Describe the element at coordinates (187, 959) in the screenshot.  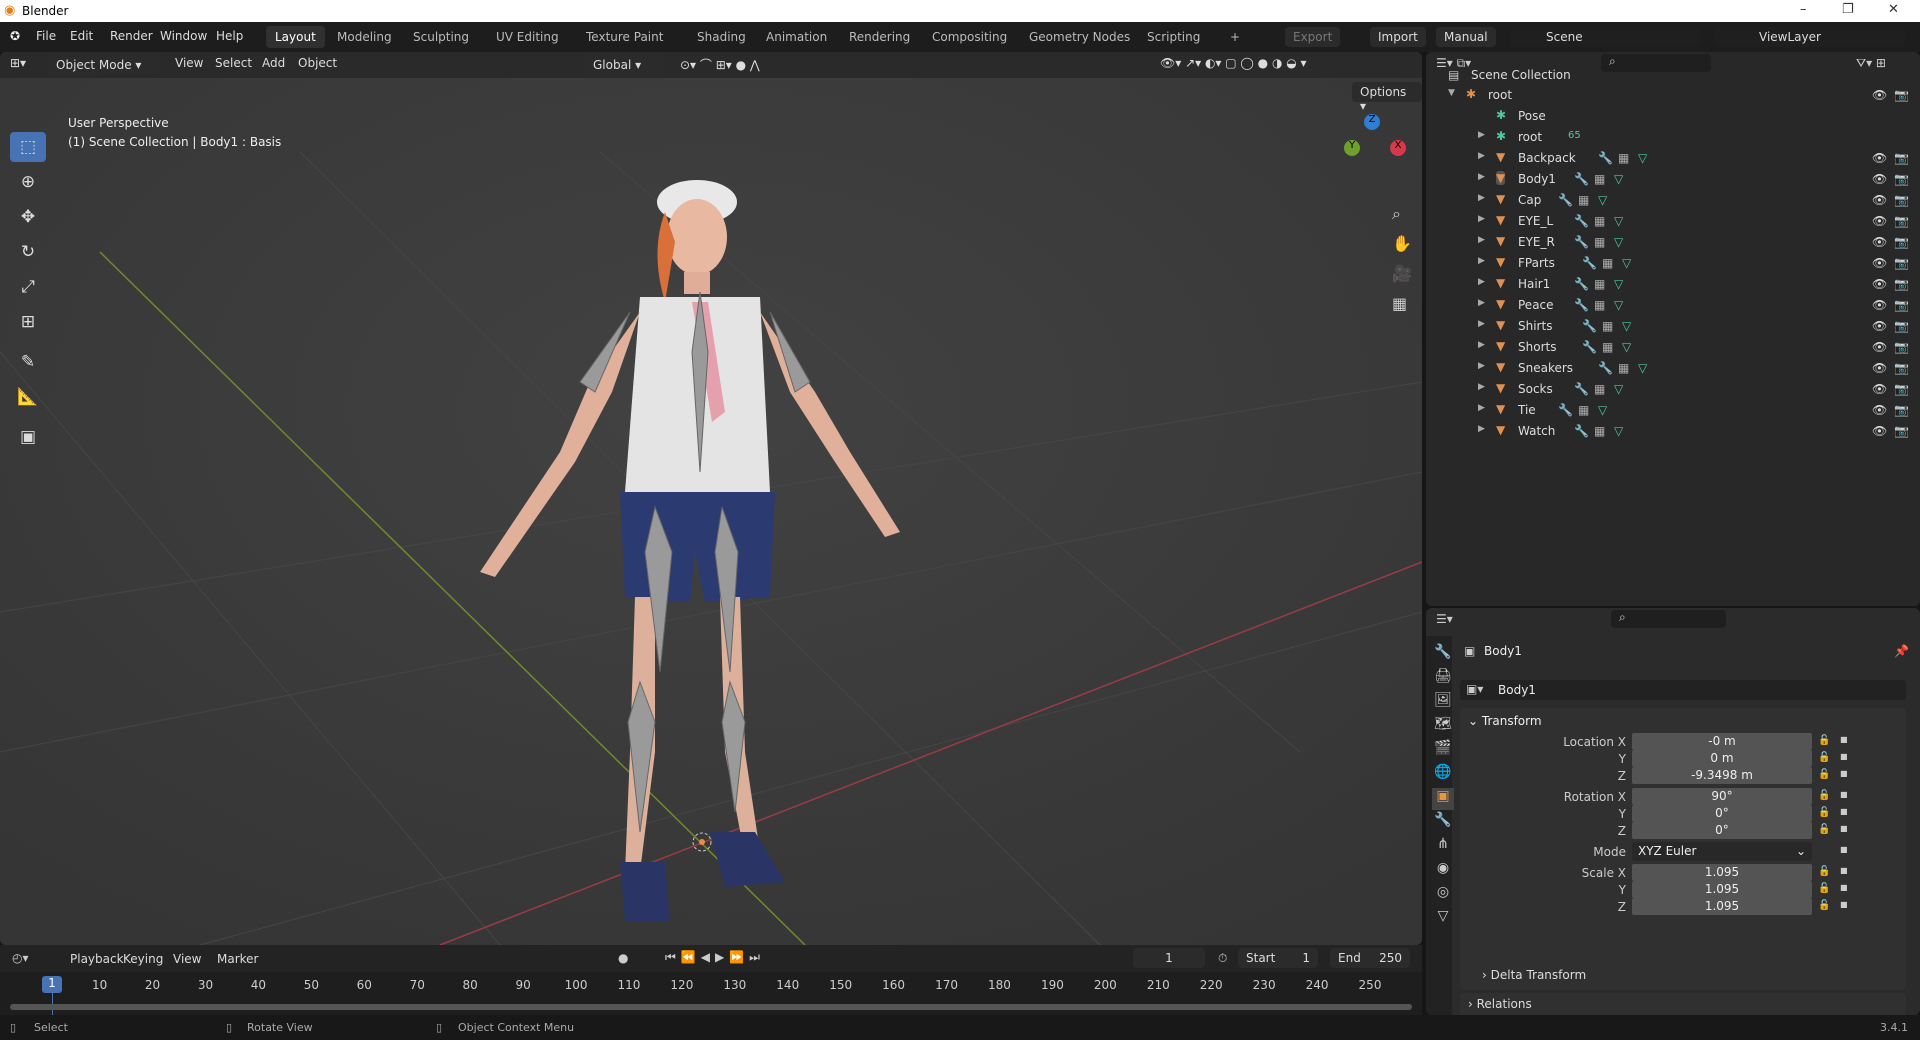
I see `timeline-menu-view: View` at that location.